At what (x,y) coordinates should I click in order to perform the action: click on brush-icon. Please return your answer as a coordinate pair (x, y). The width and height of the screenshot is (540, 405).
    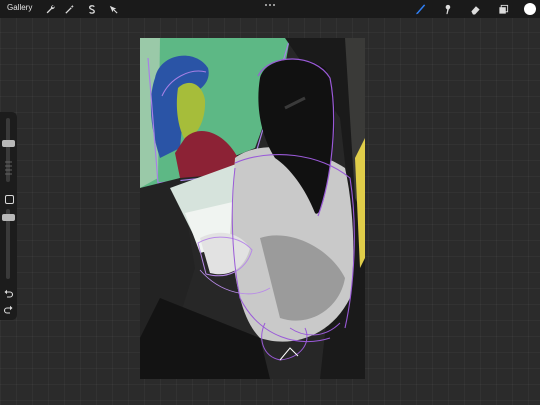
    Looking at the image, I should click on (420, 9).